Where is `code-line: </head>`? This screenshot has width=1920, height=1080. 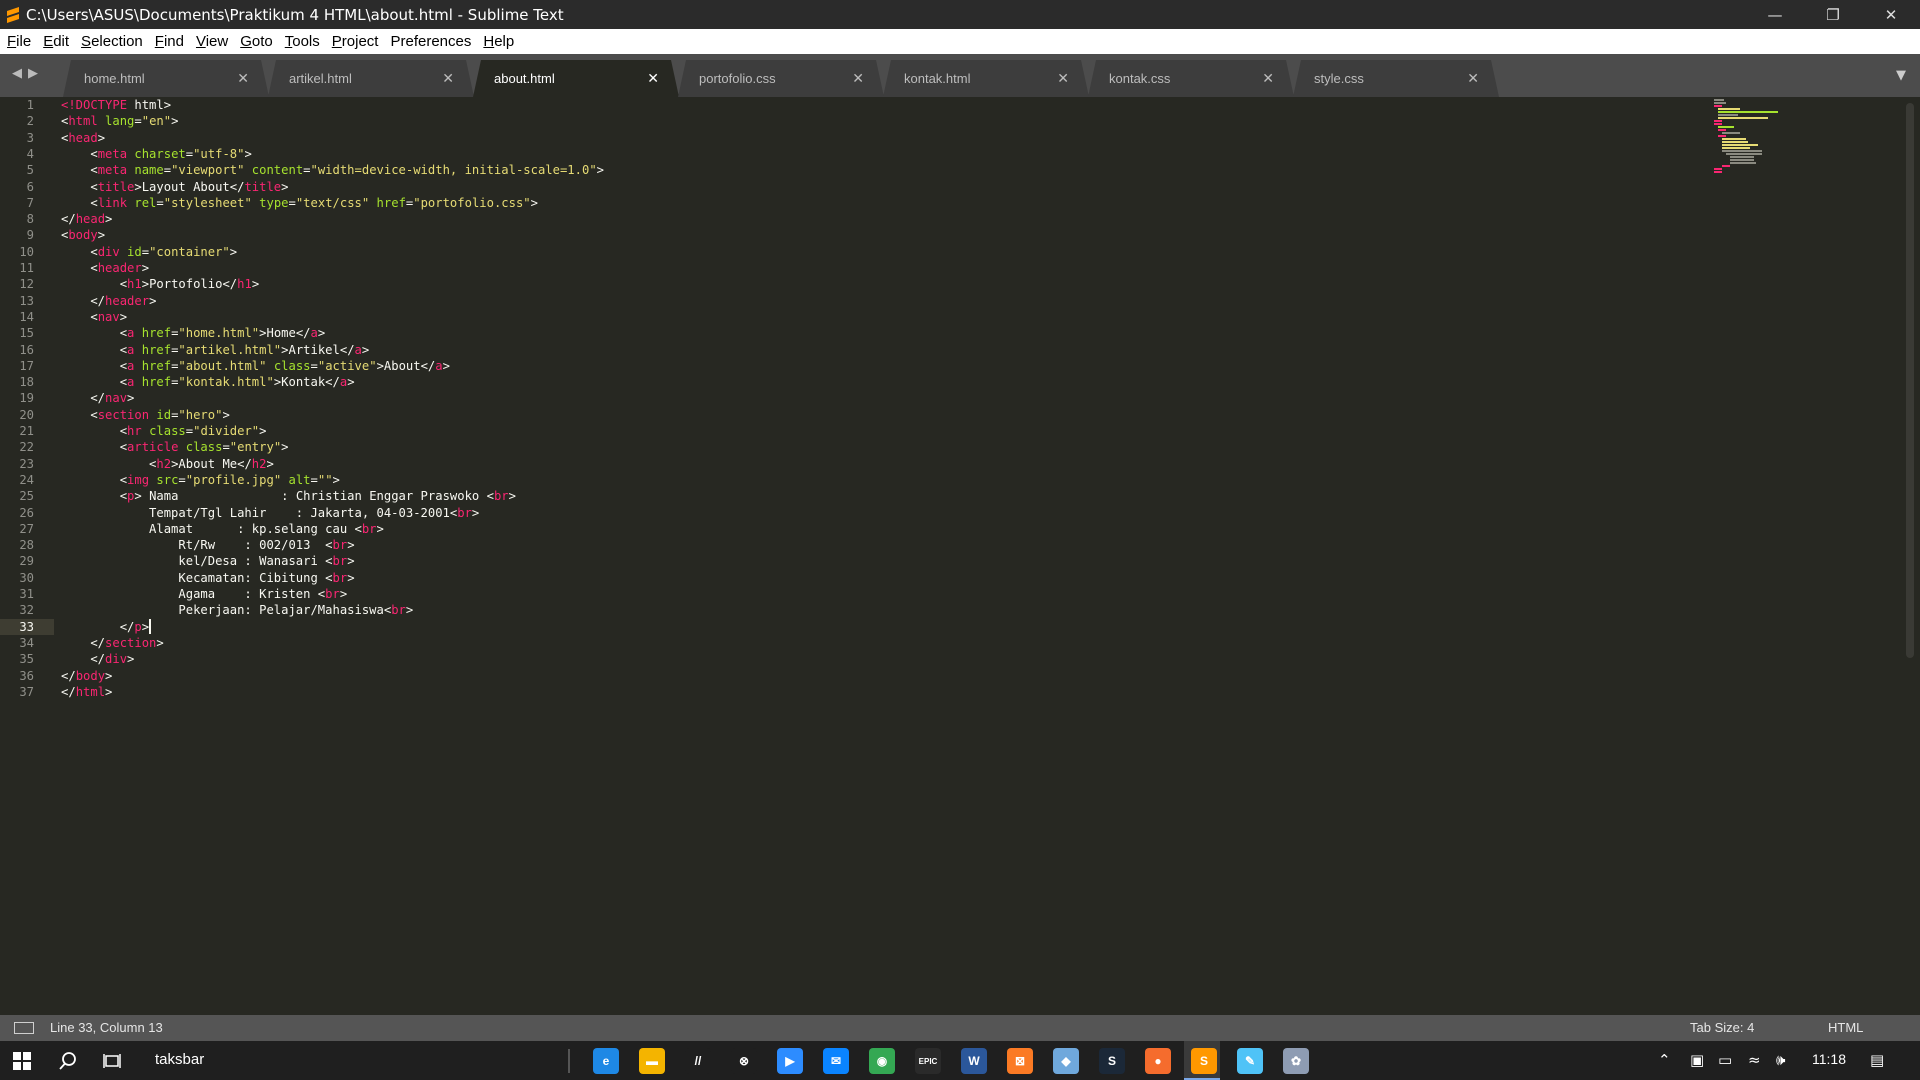 code-line: </head> is located at coordinates (86, 219).